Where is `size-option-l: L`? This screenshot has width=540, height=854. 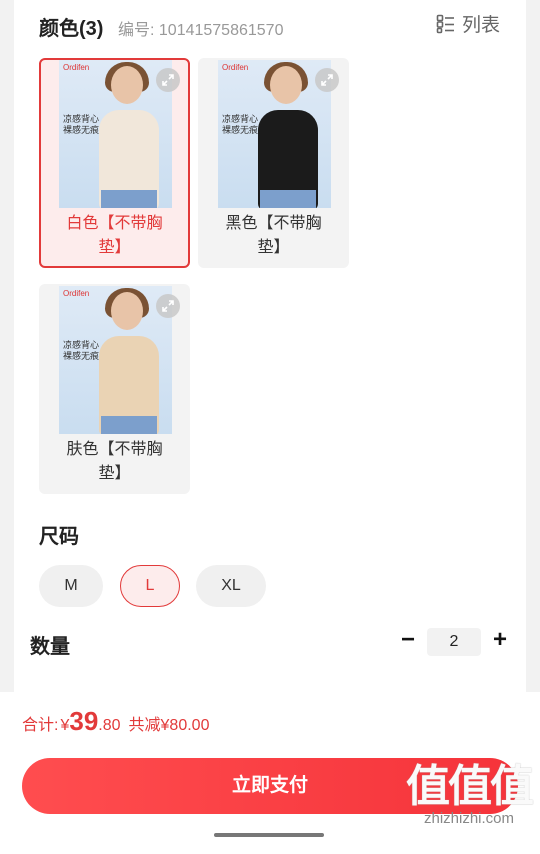 size-option-l: L is located at coordinates (150, 586).